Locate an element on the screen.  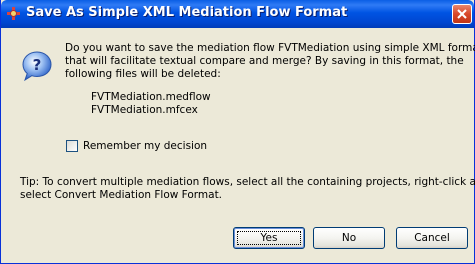
file-list: FVTMediation.medflow FVTMediation.mfcex is located at coordinates (151, 104).